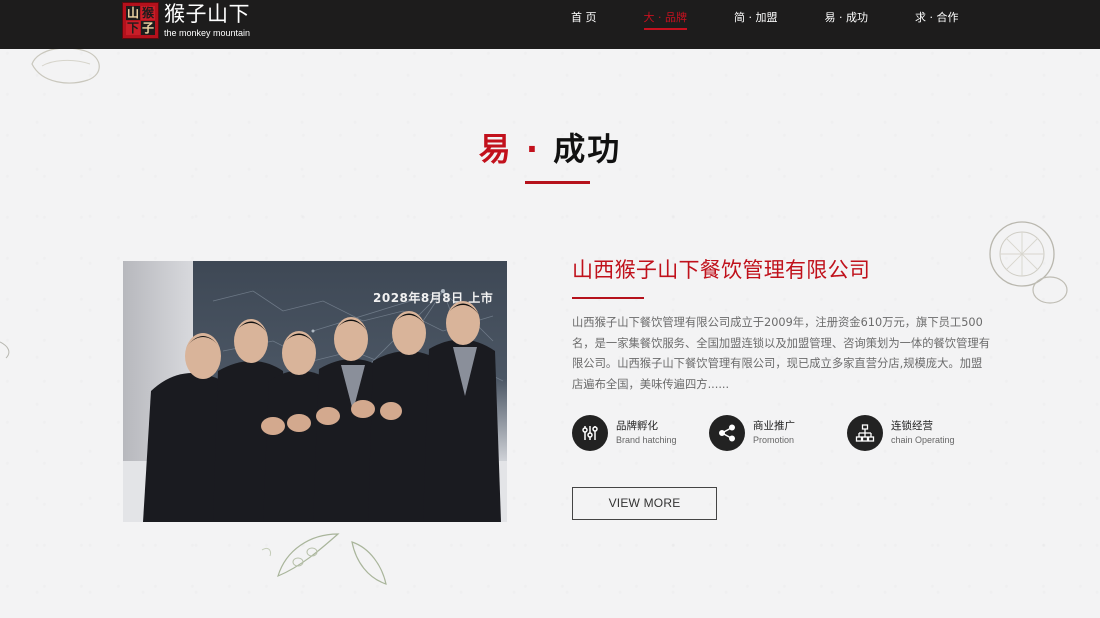  What do you see at coordinates (752, 433) in the screenshot?
I see `feature-promotion: 商业推广 Promotion` at bounding box center [752, 433].